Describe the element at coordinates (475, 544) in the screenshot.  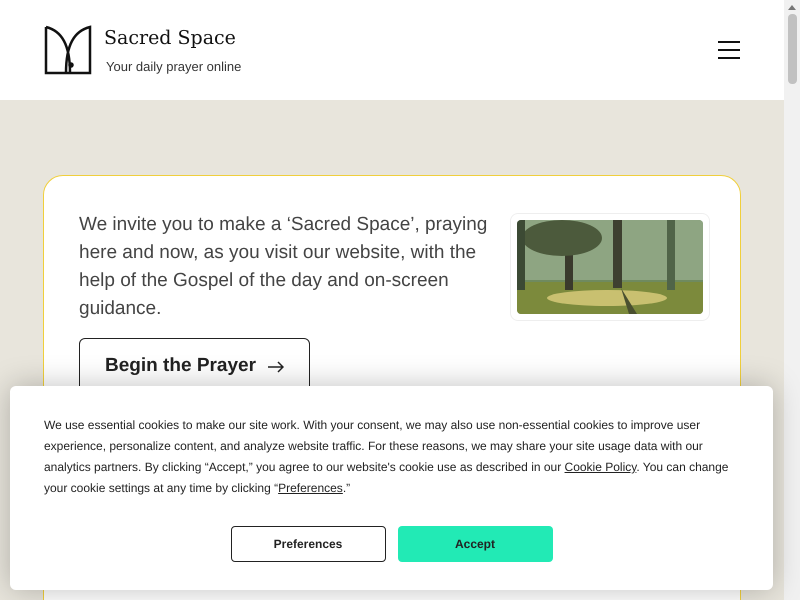
I see `accept-button: Accept` at that location.